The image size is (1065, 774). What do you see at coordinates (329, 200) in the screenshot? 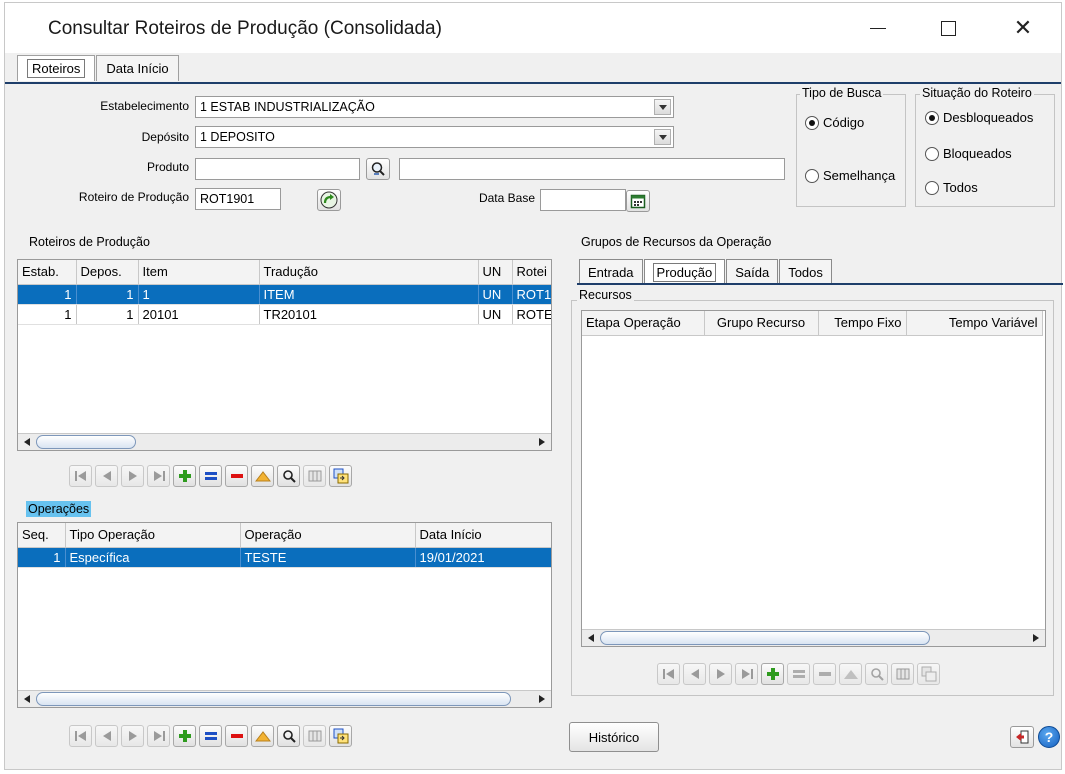
I see `roteiro-go-button` at bounding box center [329, 200].